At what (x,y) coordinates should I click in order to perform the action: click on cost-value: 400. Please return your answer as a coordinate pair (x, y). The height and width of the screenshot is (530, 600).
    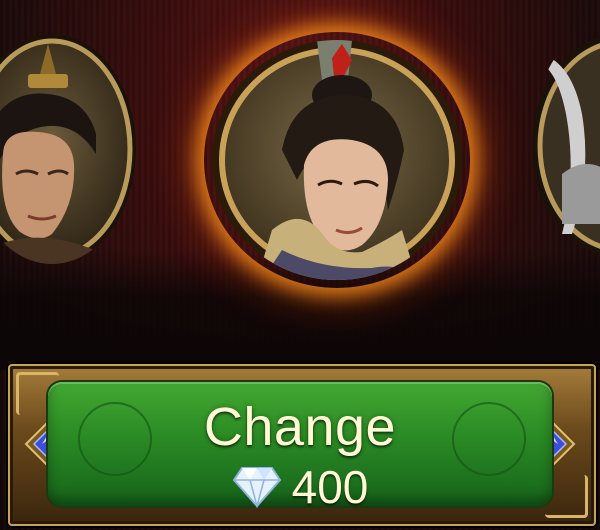
    Looking at the image, I should click on (330, 487).